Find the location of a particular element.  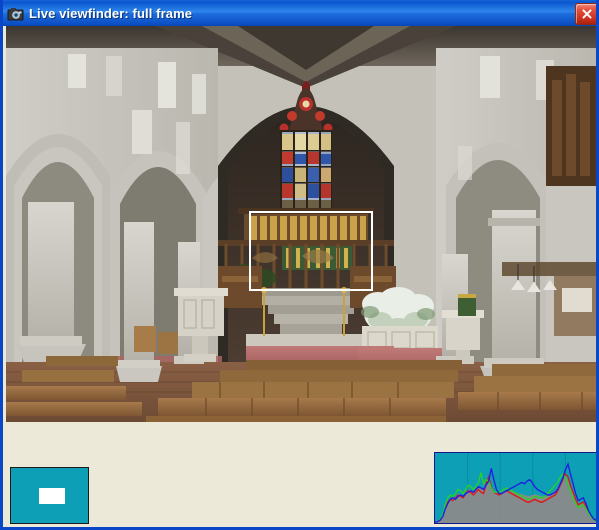

zoom-locator-marker is located at coordinates (52, 496).